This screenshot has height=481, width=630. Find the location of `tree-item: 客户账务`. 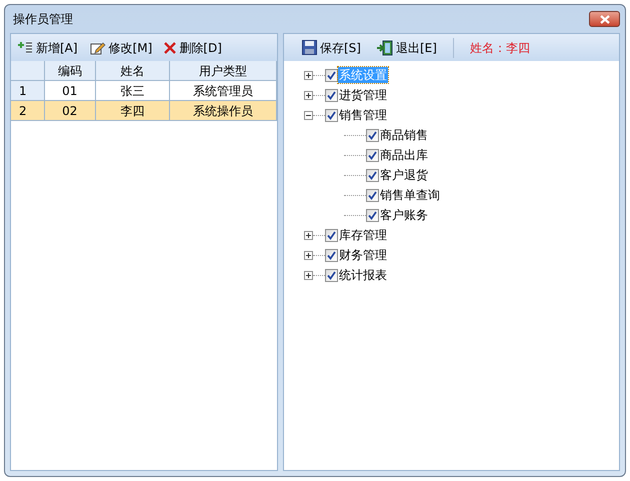

tree-item: 客户账务 is located at coordinates (404, 215).